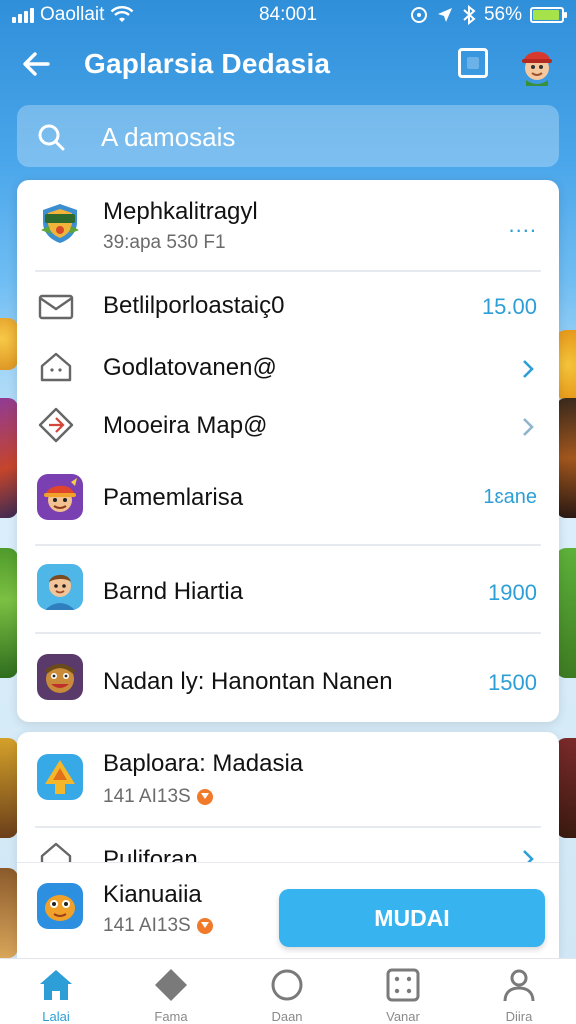 The width and height of the screenshot is (576, 1024). I want to click on tab-home: Lalai, so click(56, 995).